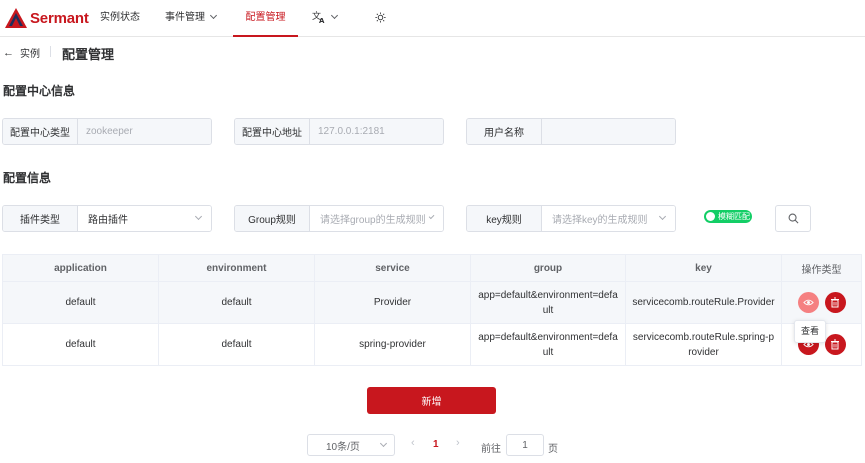 The height and width of the screenshot is (463, 865). I want to click on field-label: 配置中心地址, so click(272, 131).